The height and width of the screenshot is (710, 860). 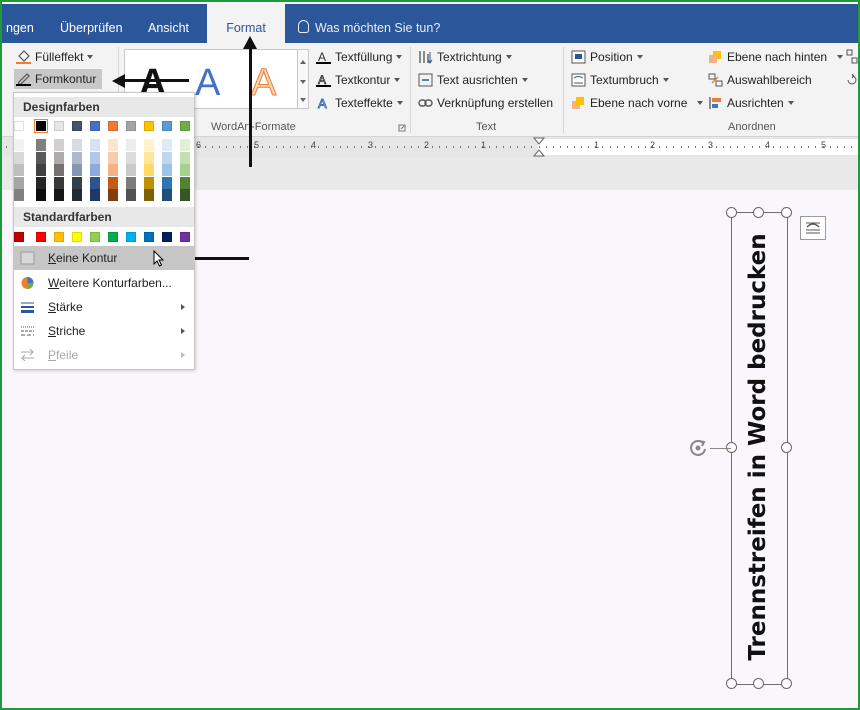 What do you see at coordinates (359, 103) in the screenshot?
I see `text-effects-button: A Texteffekte` at bounding box center [359, 103].